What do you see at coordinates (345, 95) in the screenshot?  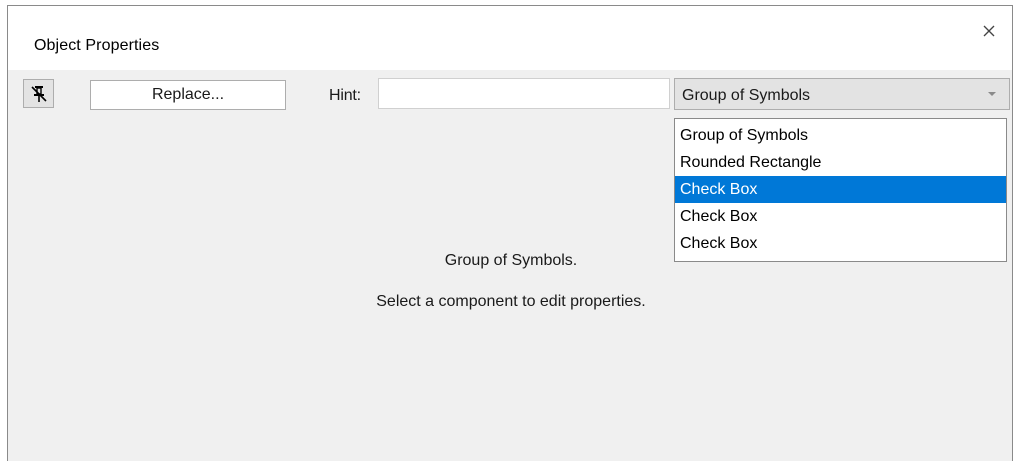 I see `hint-label: Hint:` at bounding box center [345, 95].